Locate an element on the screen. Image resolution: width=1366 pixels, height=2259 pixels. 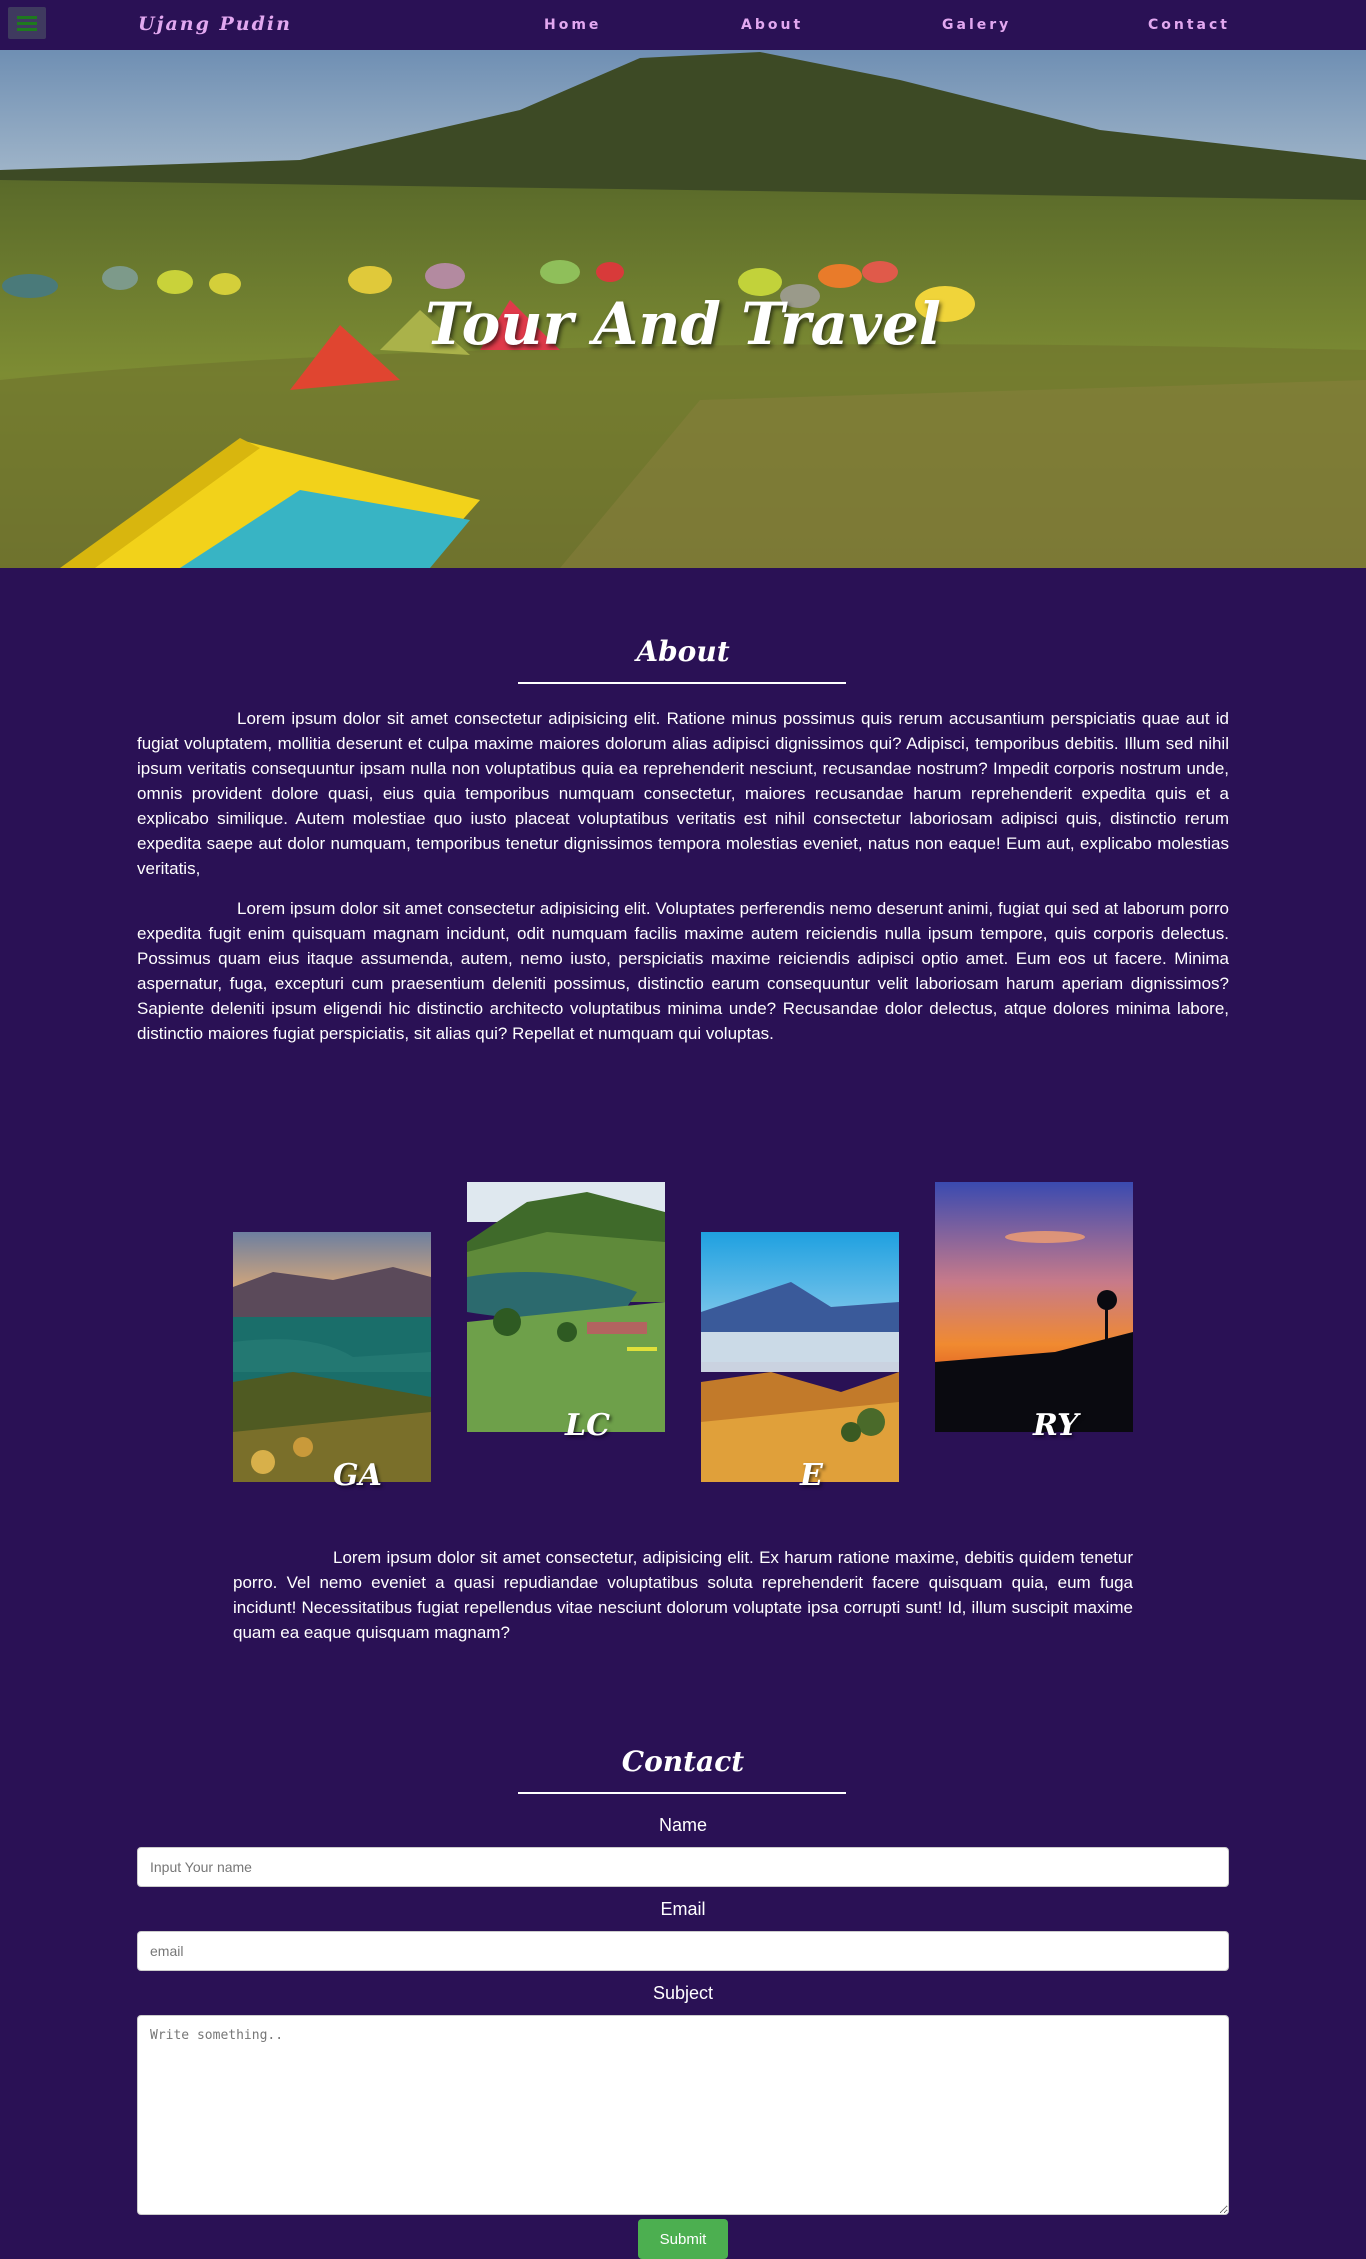
navbar: Ujang Pudin Home About Galery Contact is located at coordinates (683, 25).